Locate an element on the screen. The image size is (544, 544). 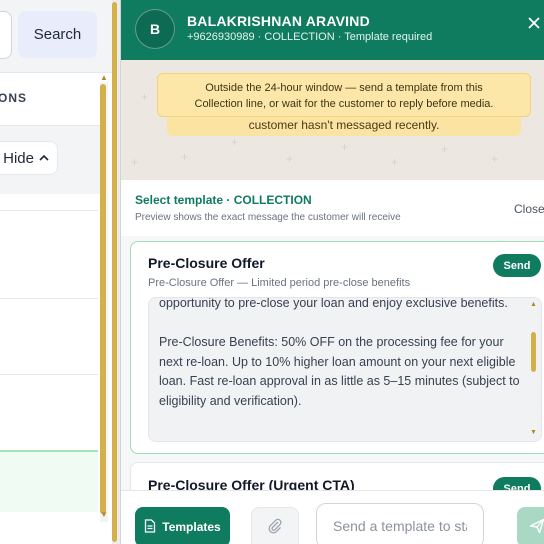
hide-button: Hide is located at coordinates (29, 158).